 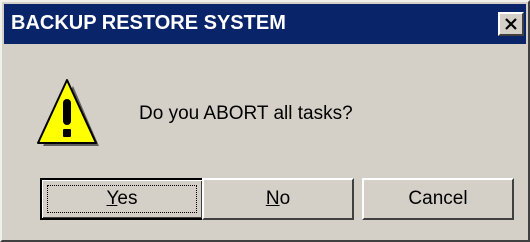 What do you see at coordinates (272, 198) in the screenshot?
I see `no-mnemonic: N` at bounding box center [272, 198].